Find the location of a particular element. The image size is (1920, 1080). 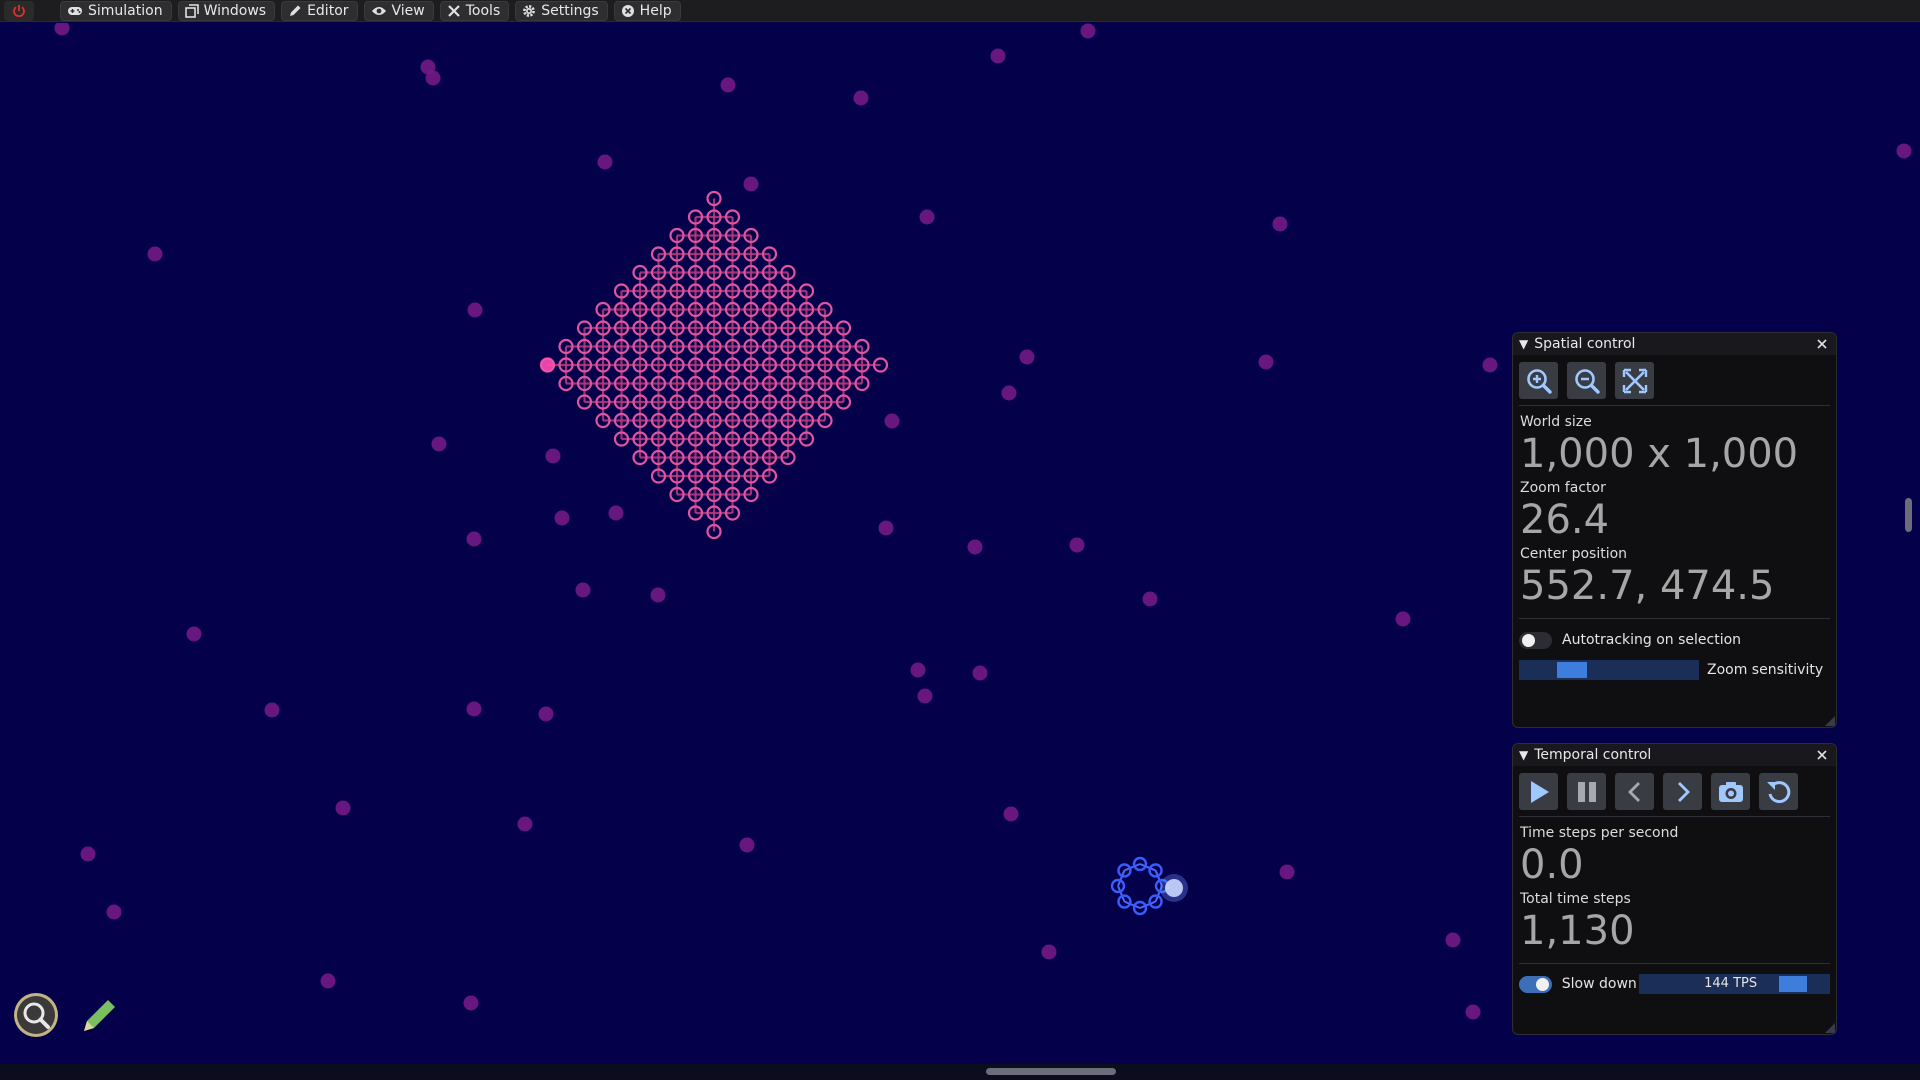

ring-emitter-glow is located at coordinates (1174, 888).